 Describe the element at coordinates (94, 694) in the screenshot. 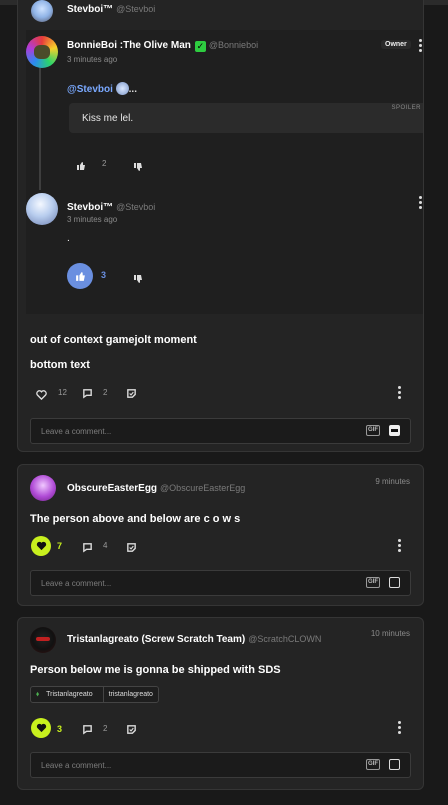

I see `linked-account-chip: ⬧ Tristanlagreato tristanlagreato` at that location.